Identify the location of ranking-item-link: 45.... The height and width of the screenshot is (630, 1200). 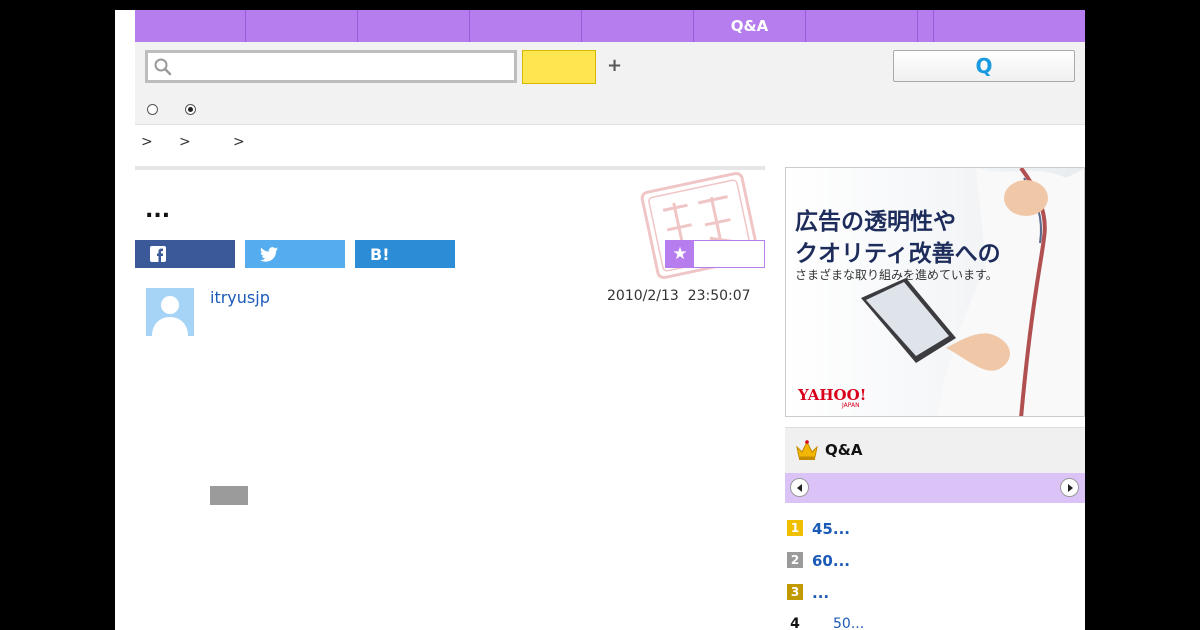
(831, 529).